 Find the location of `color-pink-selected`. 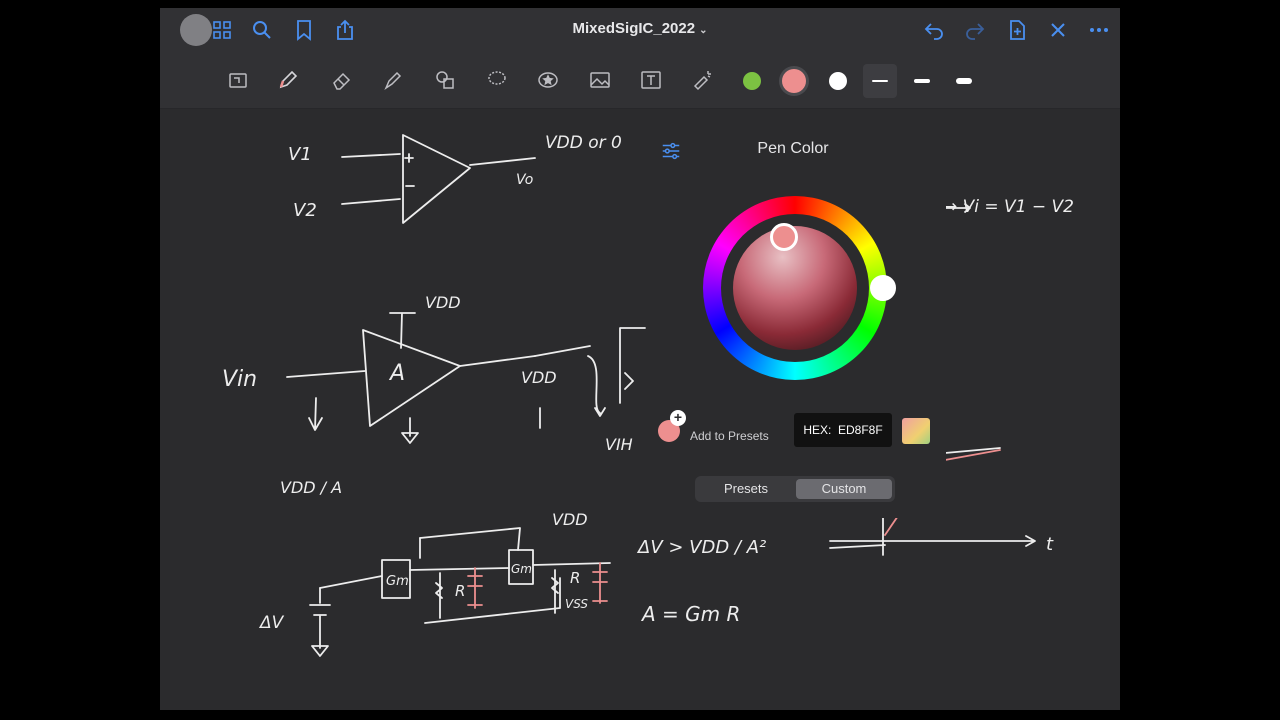

color-pink-selected is located at coordinates (794, 81).